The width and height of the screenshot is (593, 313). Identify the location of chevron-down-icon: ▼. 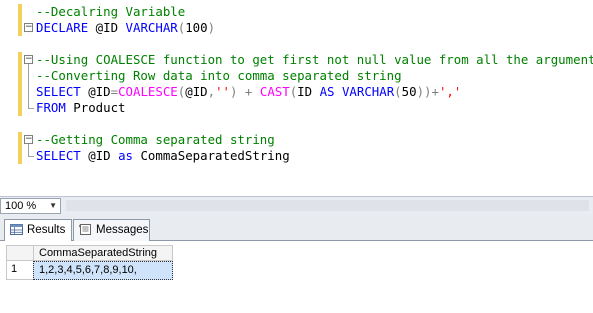
(53, 206).